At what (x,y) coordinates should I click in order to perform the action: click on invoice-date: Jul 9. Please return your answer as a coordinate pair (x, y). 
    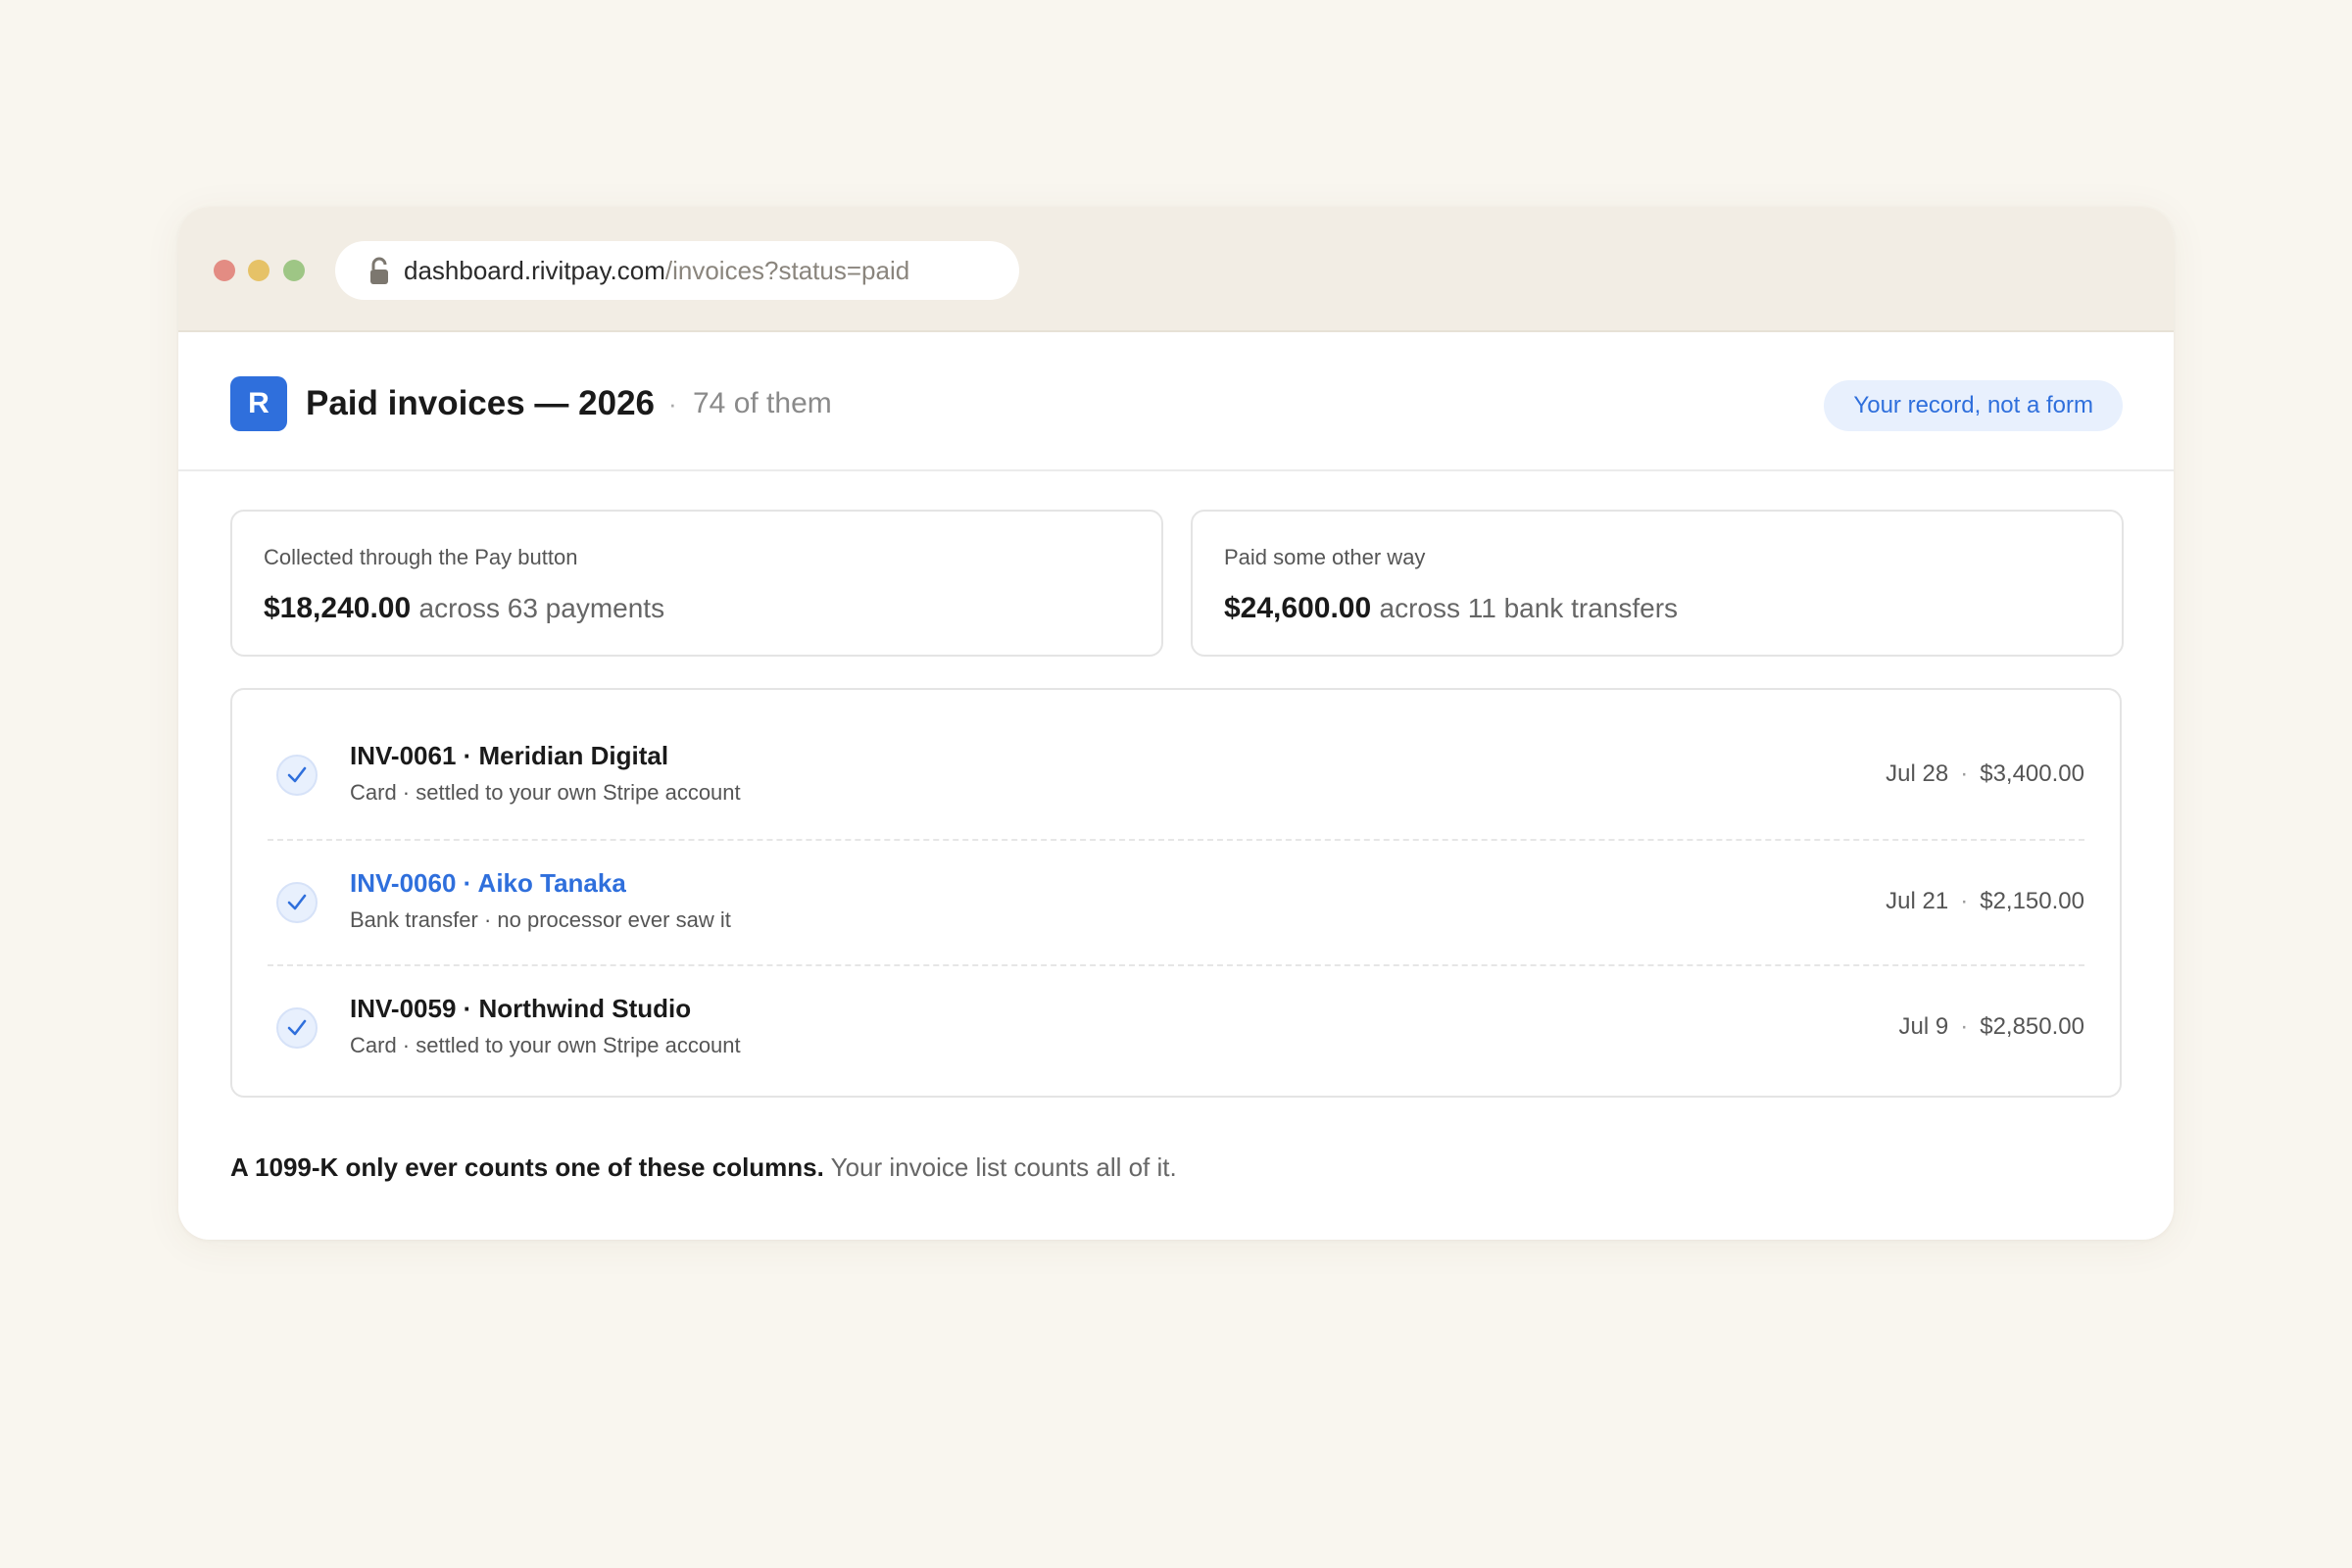
    Looking at the image, I should click on (1923, 1026).